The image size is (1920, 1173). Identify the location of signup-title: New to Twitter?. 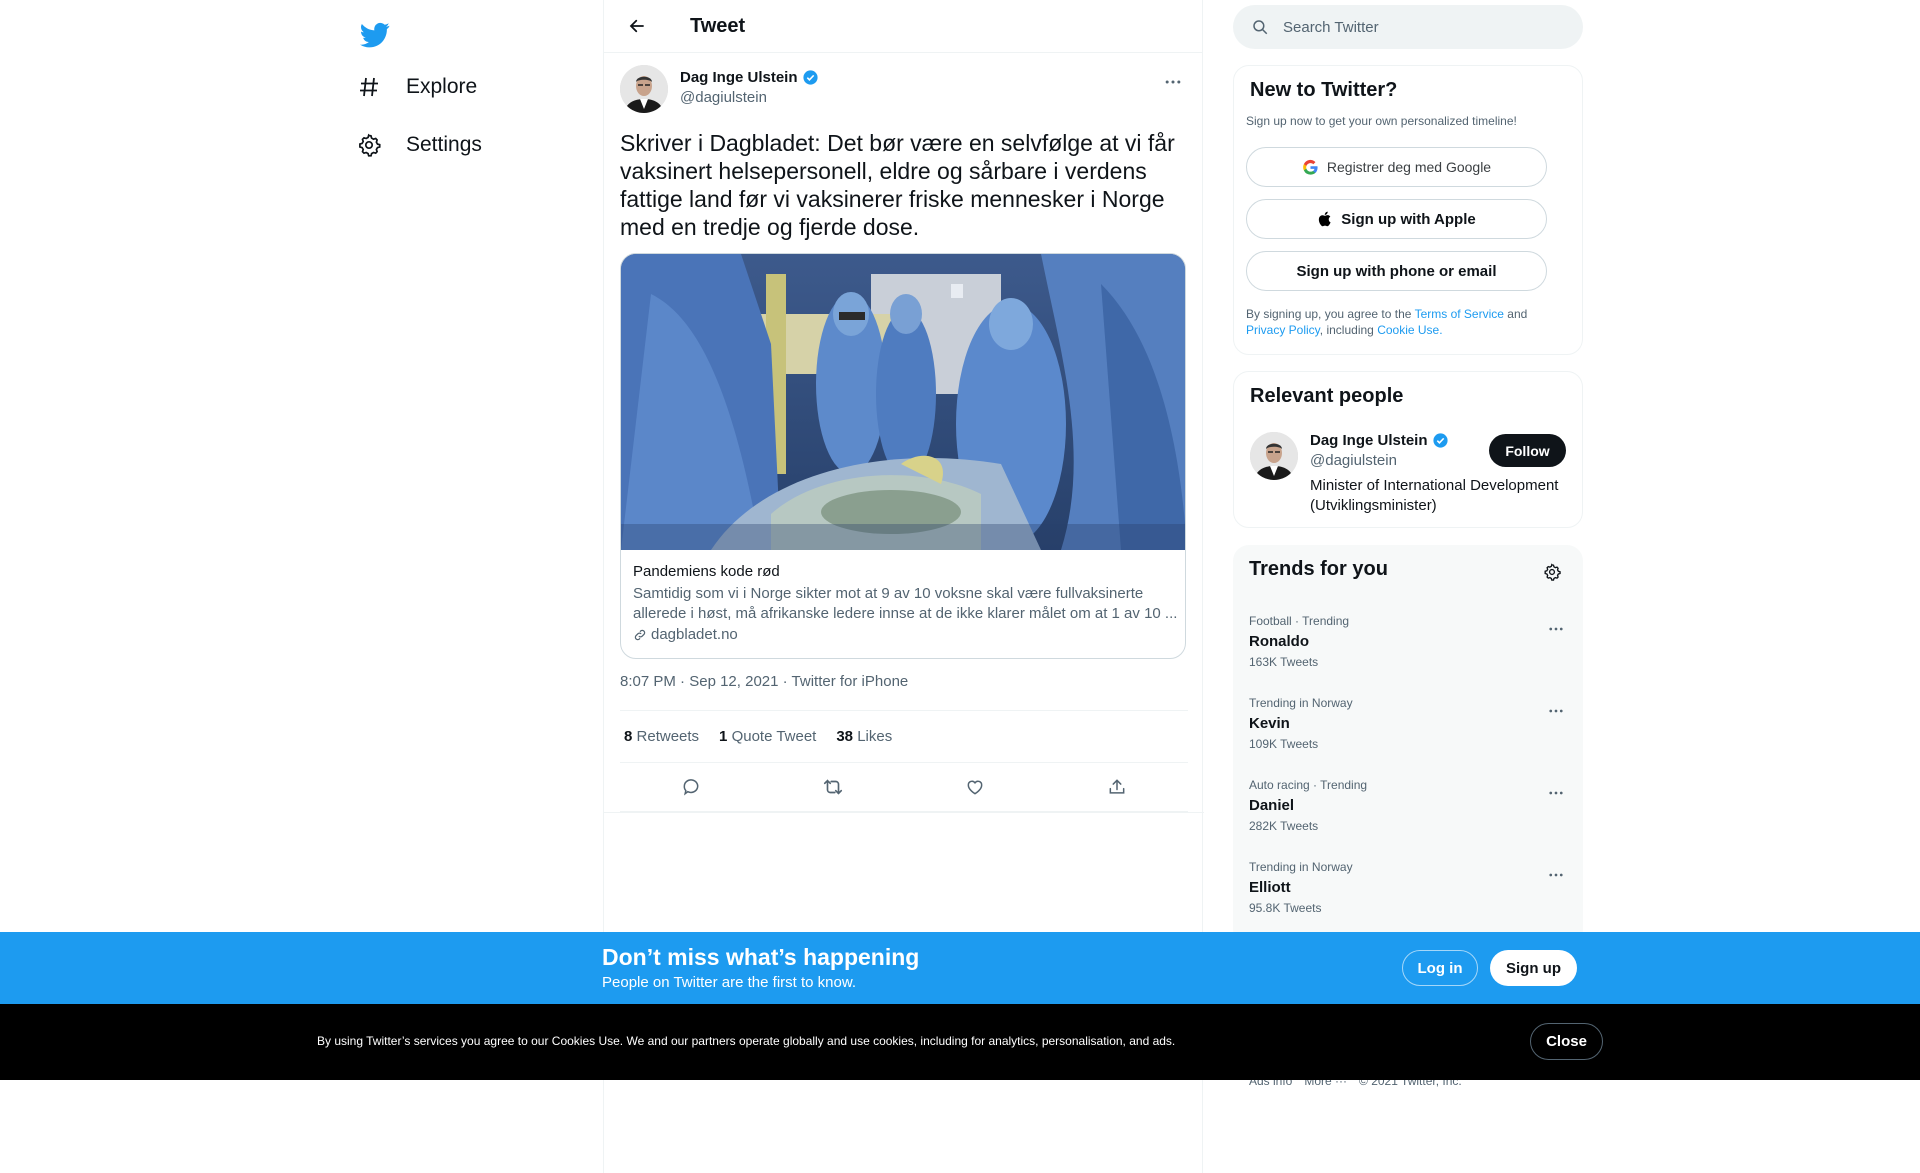
(1324, 90).